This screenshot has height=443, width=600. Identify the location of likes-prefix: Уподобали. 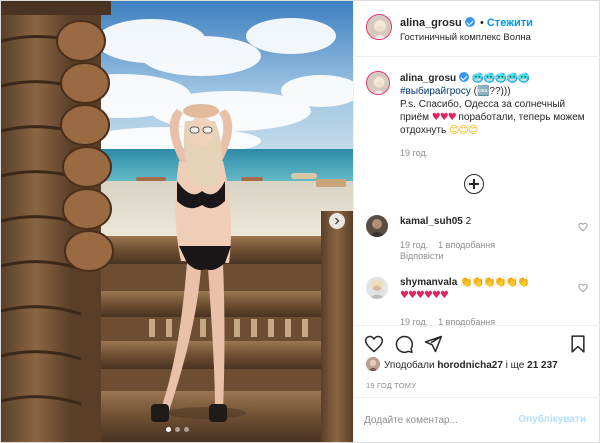
(411, 365).